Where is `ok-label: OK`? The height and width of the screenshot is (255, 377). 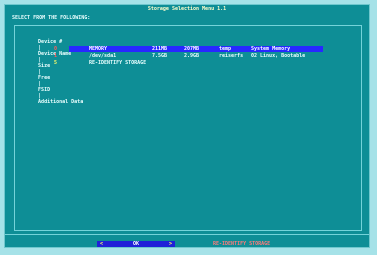
ok-label: OK is located at coordinates (136, 244).